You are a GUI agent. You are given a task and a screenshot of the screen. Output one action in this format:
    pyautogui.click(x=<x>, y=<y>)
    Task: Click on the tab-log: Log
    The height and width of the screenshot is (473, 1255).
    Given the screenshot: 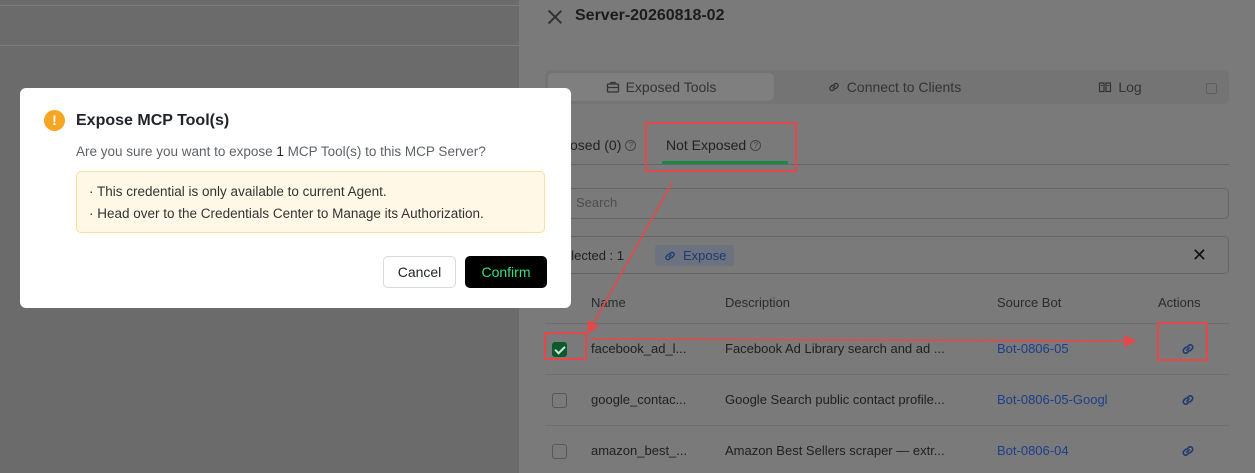 What is the action you would take?
    pyautogui.click(x=1120, y=87)
    